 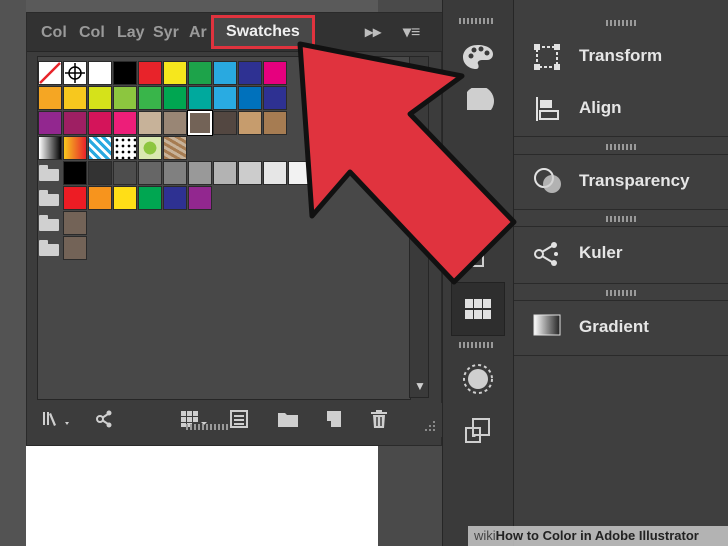 What do you see at coordinates (208, 427) in the screenshot?
I see `panel-resize-grip` at bounding box center [208, 427].